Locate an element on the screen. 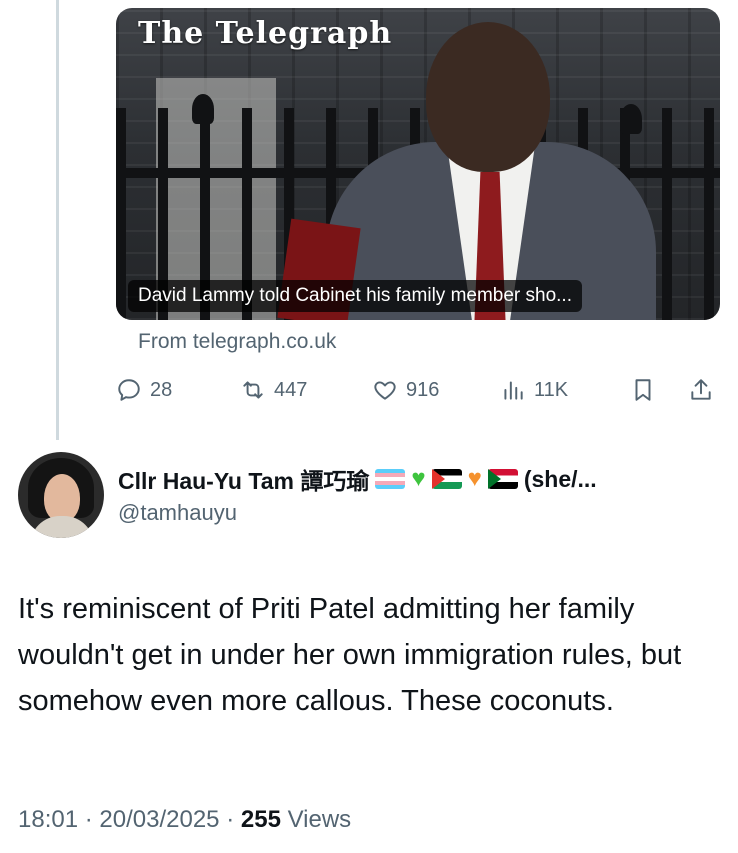 This screenshot has width=738, height=853. views-button: 11K is located at coordinates (534, 390).